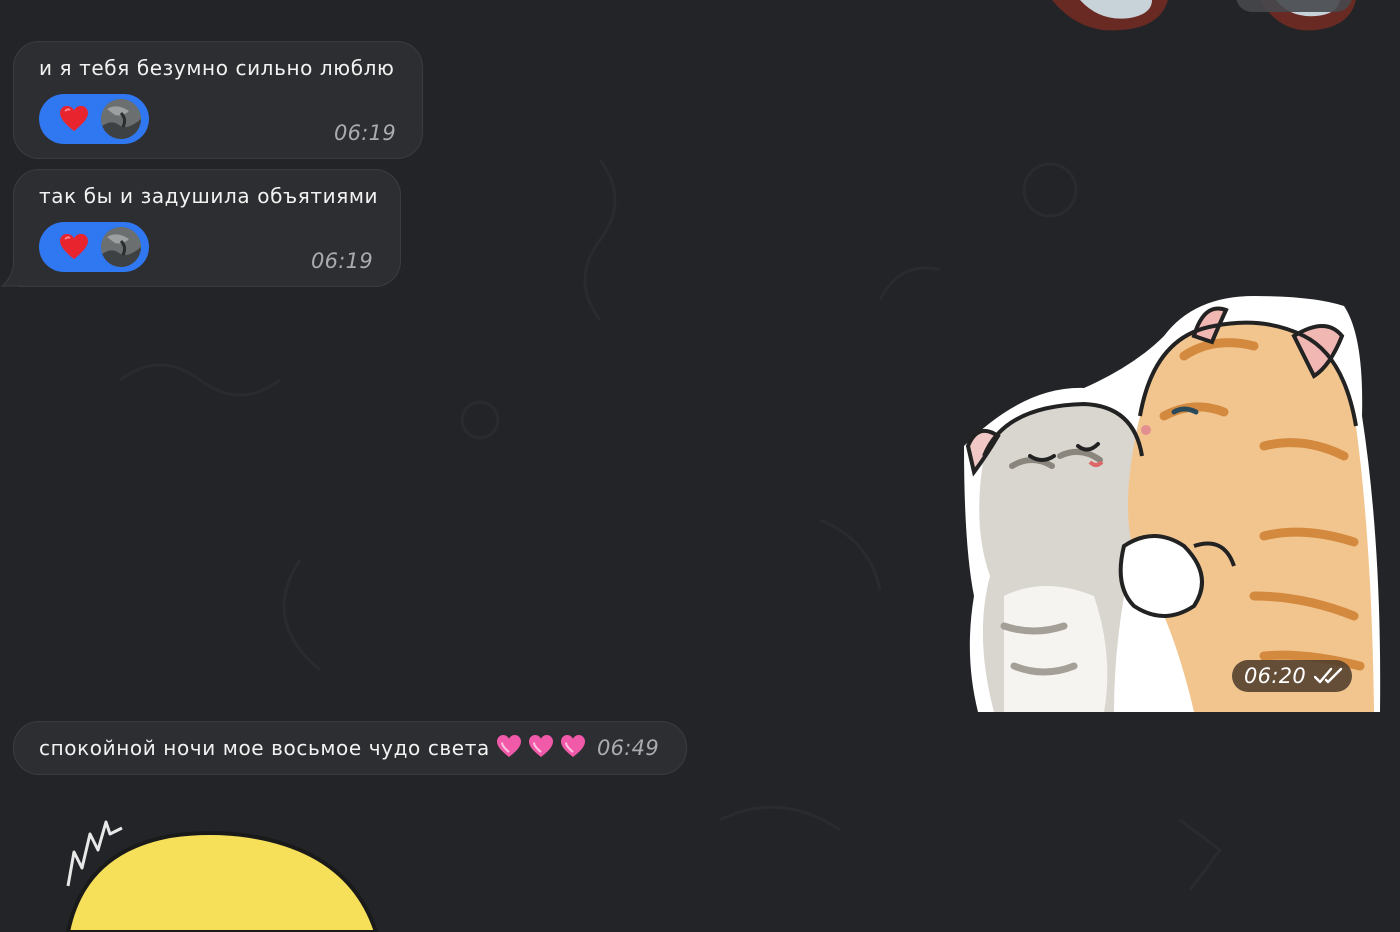 The height and width of the screenshot is (932, 1400). I want to click on sticker-time: 06:20, so click(1275, 676).